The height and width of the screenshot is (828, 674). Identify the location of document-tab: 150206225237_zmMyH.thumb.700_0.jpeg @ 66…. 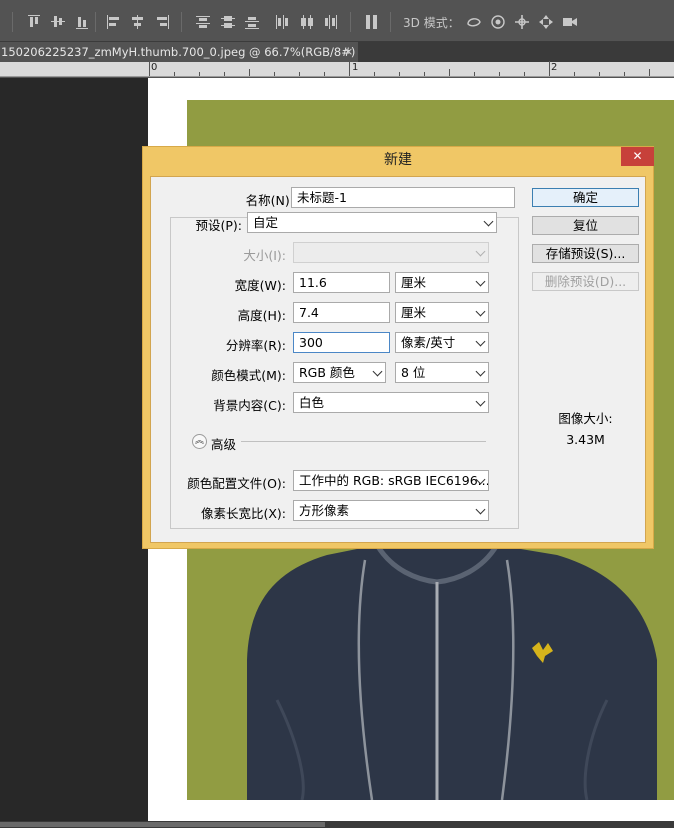
(179, 52).